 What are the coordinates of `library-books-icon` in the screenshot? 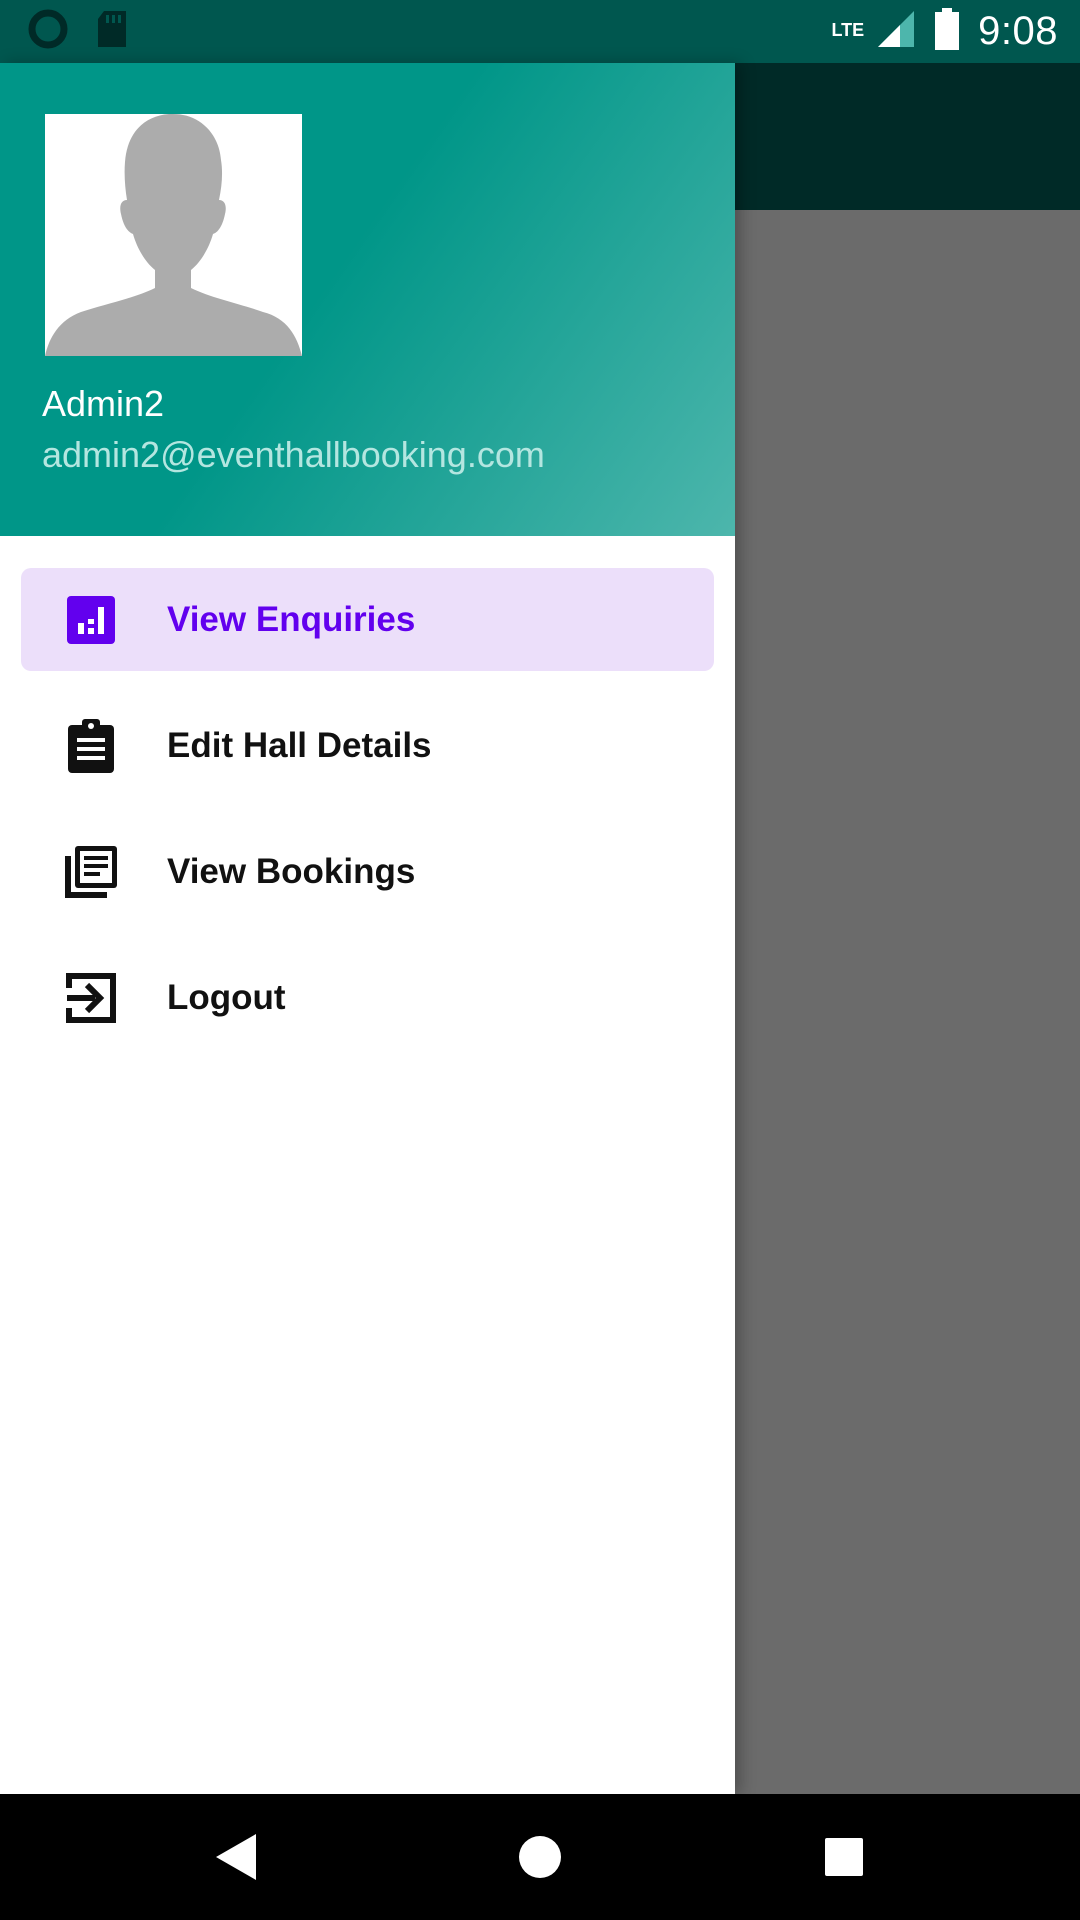 It's located at (91, 872).